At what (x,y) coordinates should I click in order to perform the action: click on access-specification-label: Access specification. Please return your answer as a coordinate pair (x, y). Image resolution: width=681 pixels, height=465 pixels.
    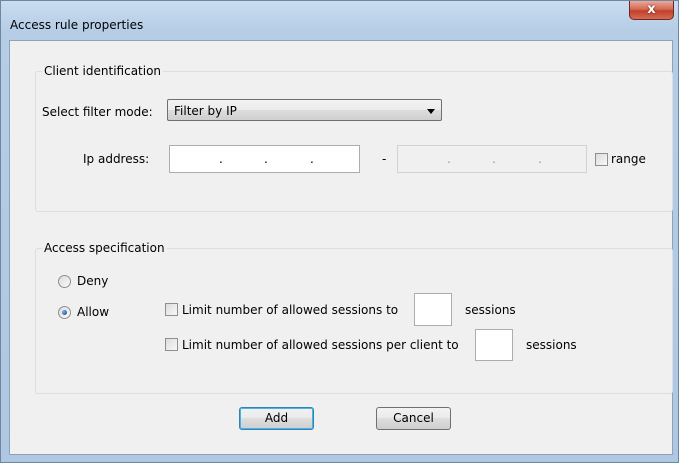
    Looking at the image, I should click on (104, 248).